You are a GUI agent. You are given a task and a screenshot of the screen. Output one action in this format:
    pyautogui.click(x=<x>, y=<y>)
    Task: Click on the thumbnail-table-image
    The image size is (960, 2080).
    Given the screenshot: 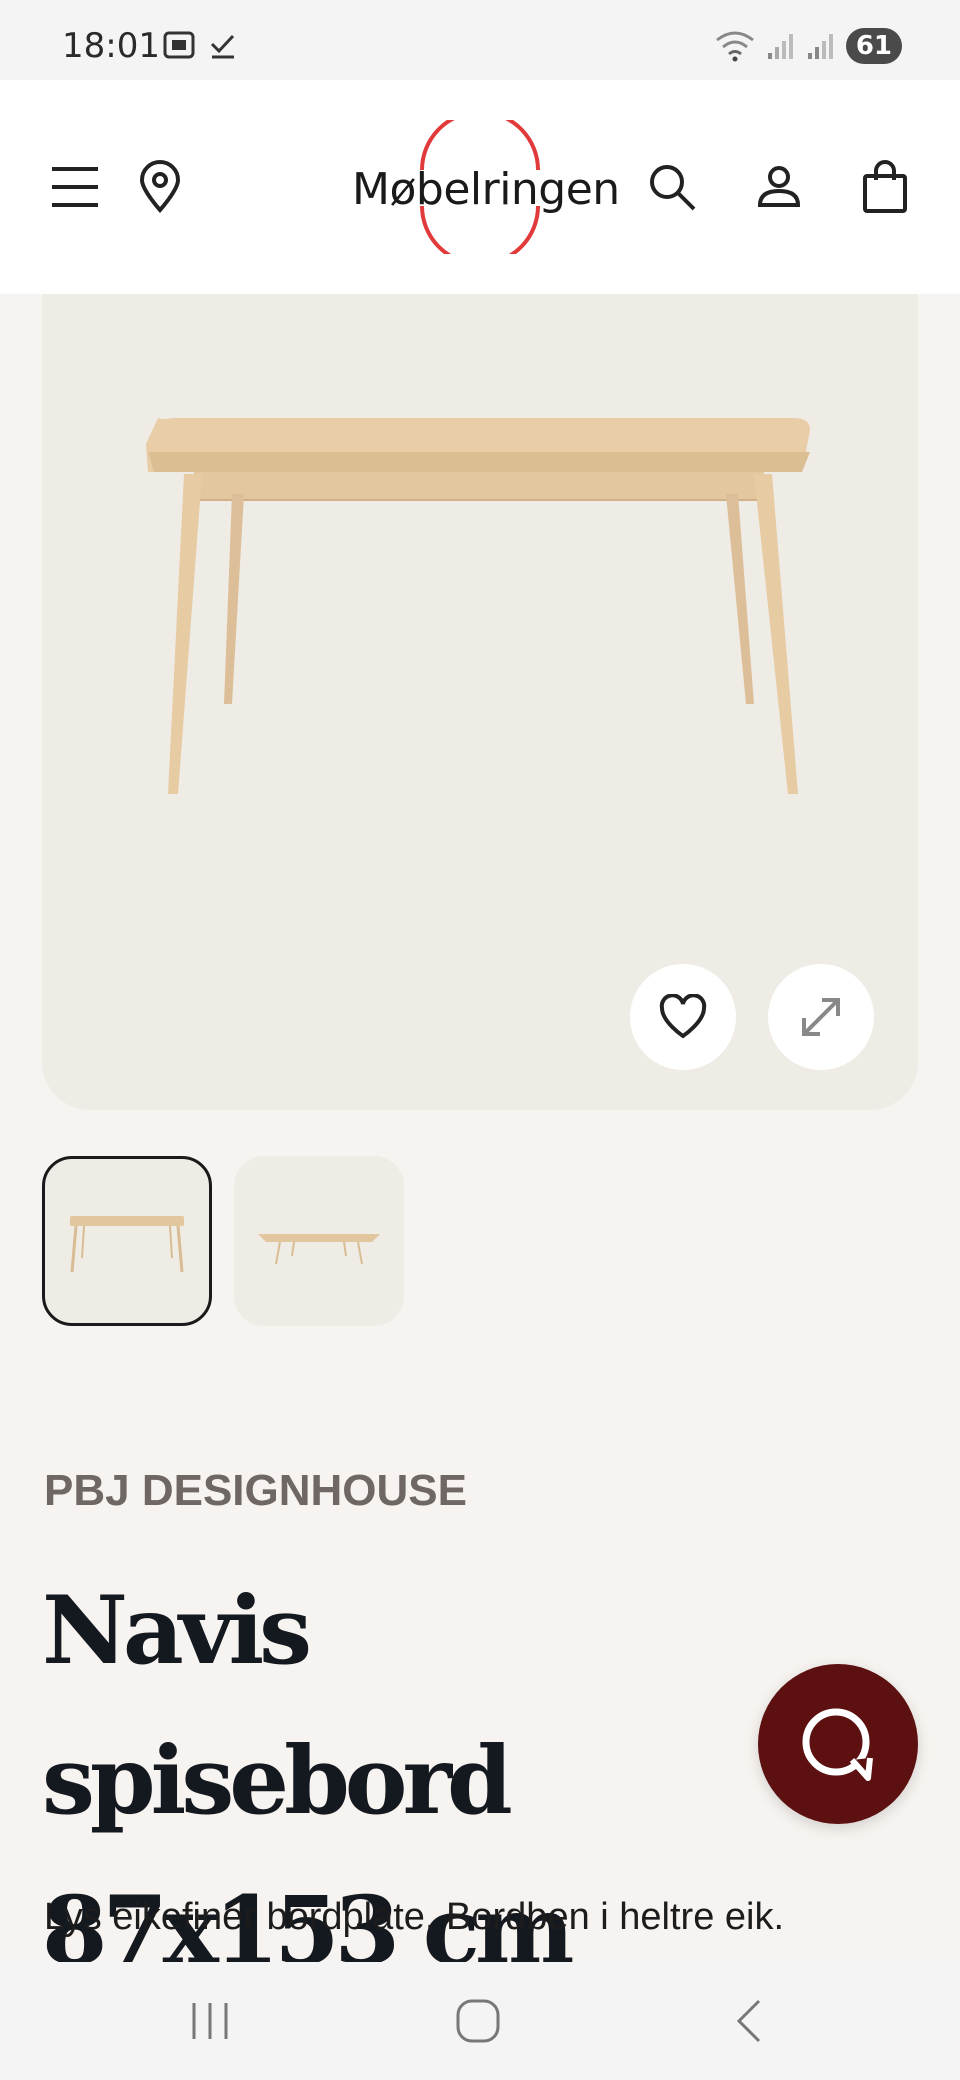 What is the action you would take?
    pyautogui.click(x=127, y=1244)
    